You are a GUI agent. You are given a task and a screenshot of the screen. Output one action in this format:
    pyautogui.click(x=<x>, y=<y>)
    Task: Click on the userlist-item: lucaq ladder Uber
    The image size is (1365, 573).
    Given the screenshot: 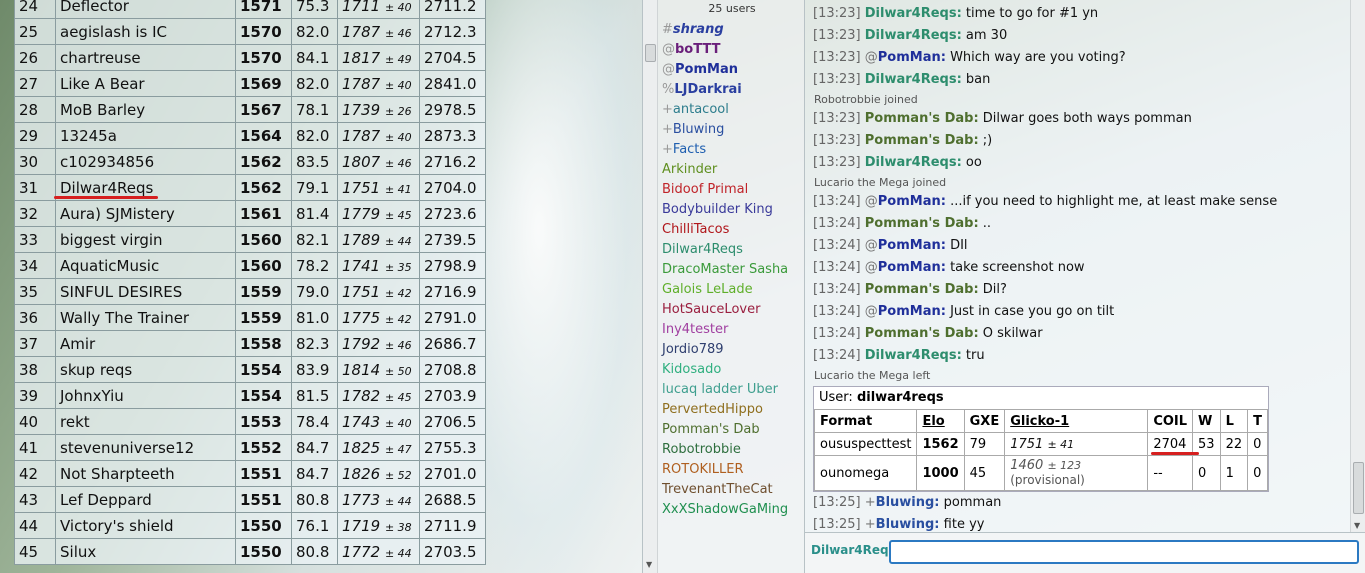 What is the action you would take?
    pyautogui.click(x=725, y=390)
    